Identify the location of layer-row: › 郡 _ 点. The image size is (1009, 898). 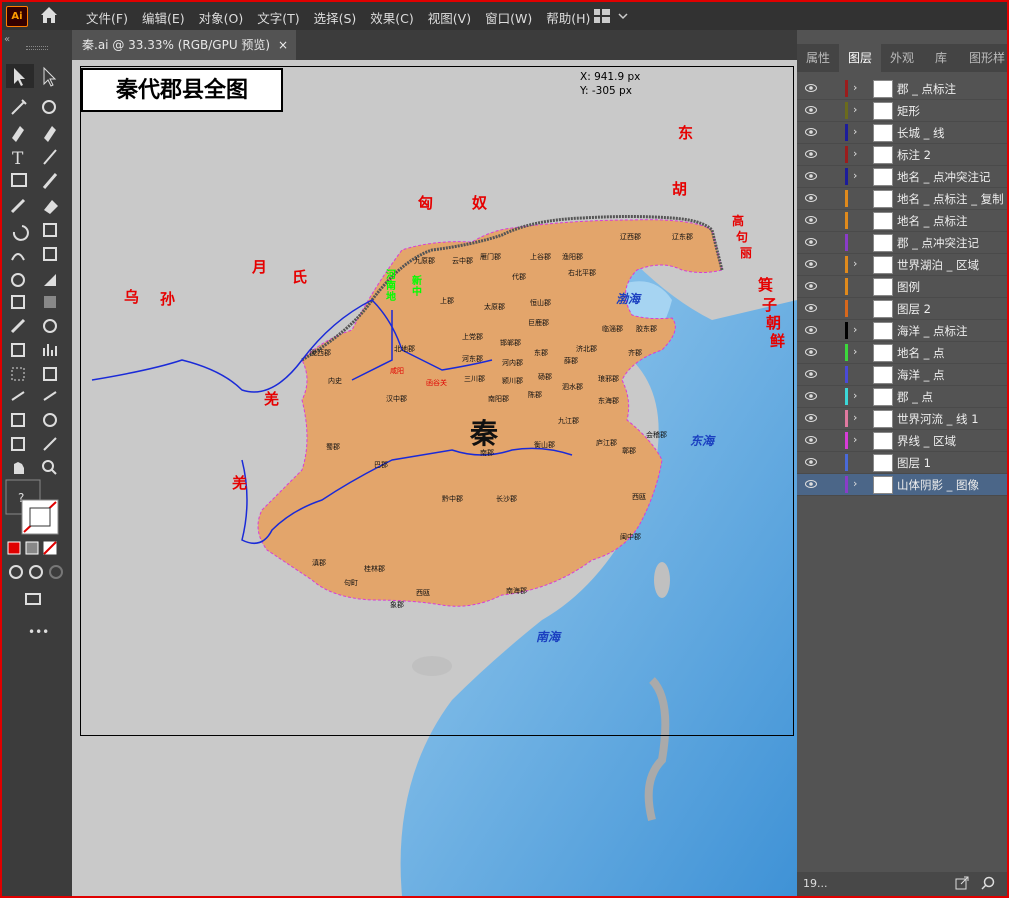
(902, 397).